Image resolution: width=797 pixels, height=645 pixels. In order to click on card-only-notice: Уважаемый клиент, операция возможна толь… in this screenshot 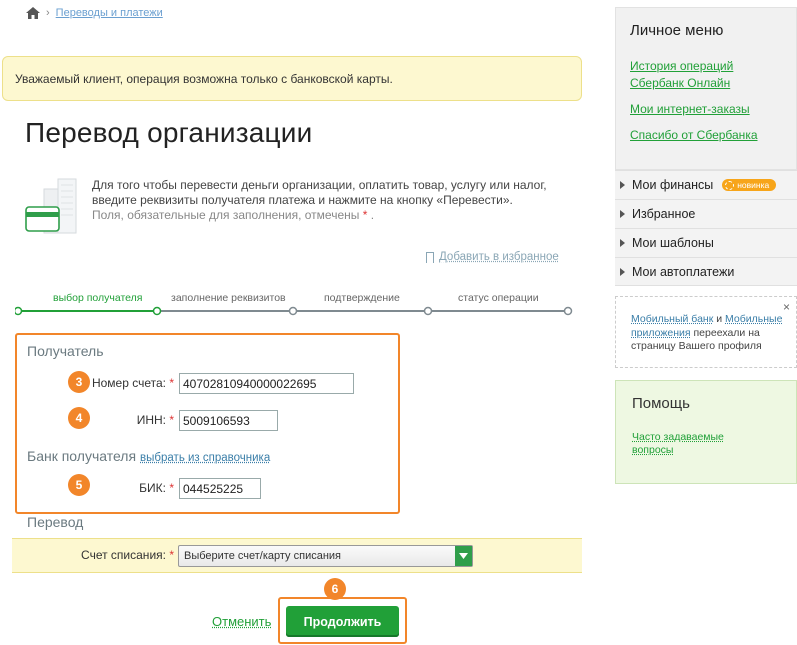, I will do `click(292, 78)`.